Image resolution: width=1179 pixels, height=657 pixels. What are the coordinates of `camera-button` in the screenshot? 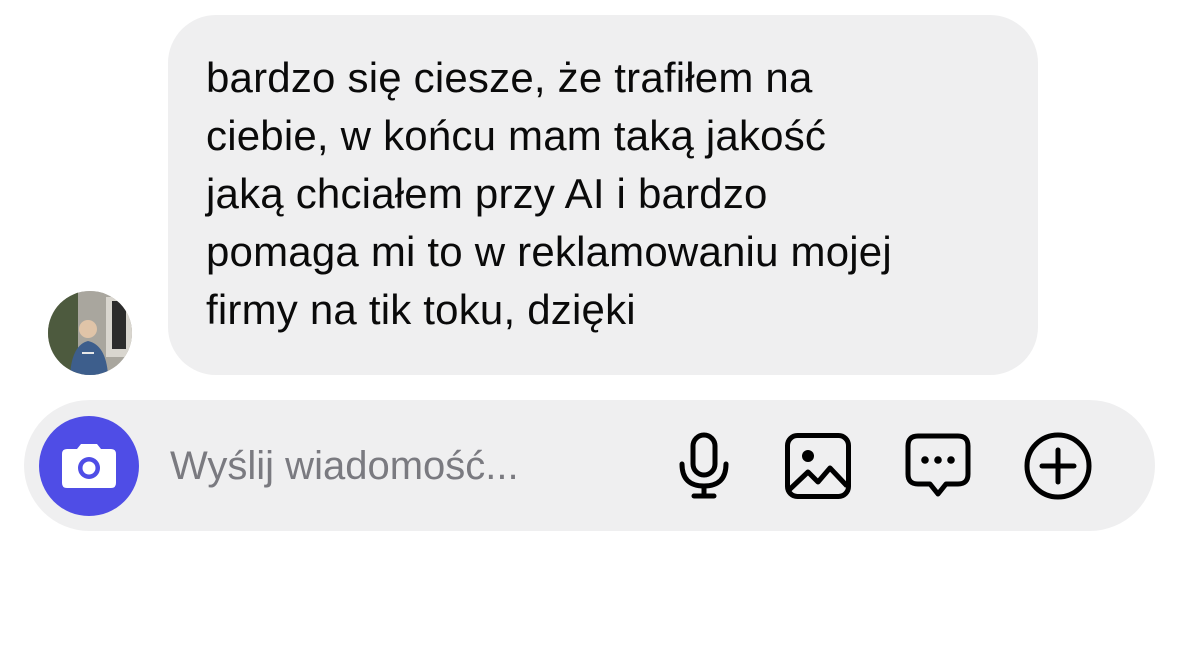 It's located at (89, 466).